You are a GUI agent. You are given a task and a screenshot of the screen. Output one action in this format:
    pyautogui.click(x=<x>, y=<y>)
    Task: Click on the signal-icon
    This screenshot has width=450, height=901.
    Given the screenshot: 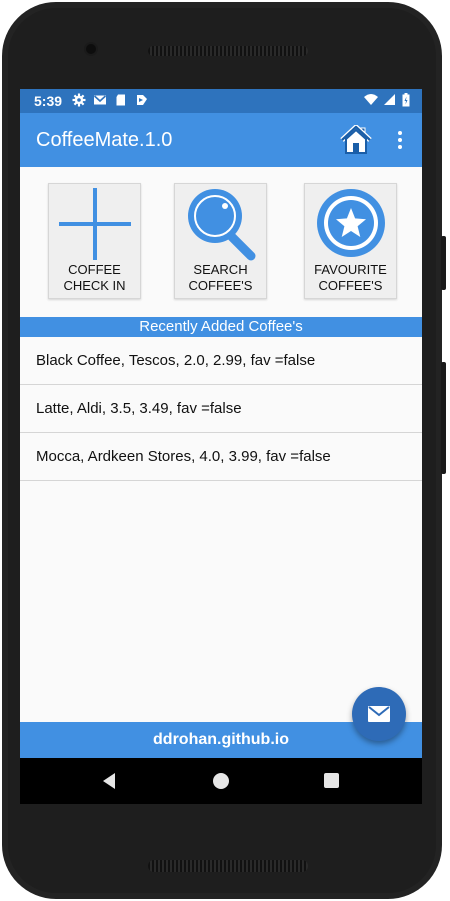 What is the action you would take?
    pyautogui.click(x=389, y=99)
    